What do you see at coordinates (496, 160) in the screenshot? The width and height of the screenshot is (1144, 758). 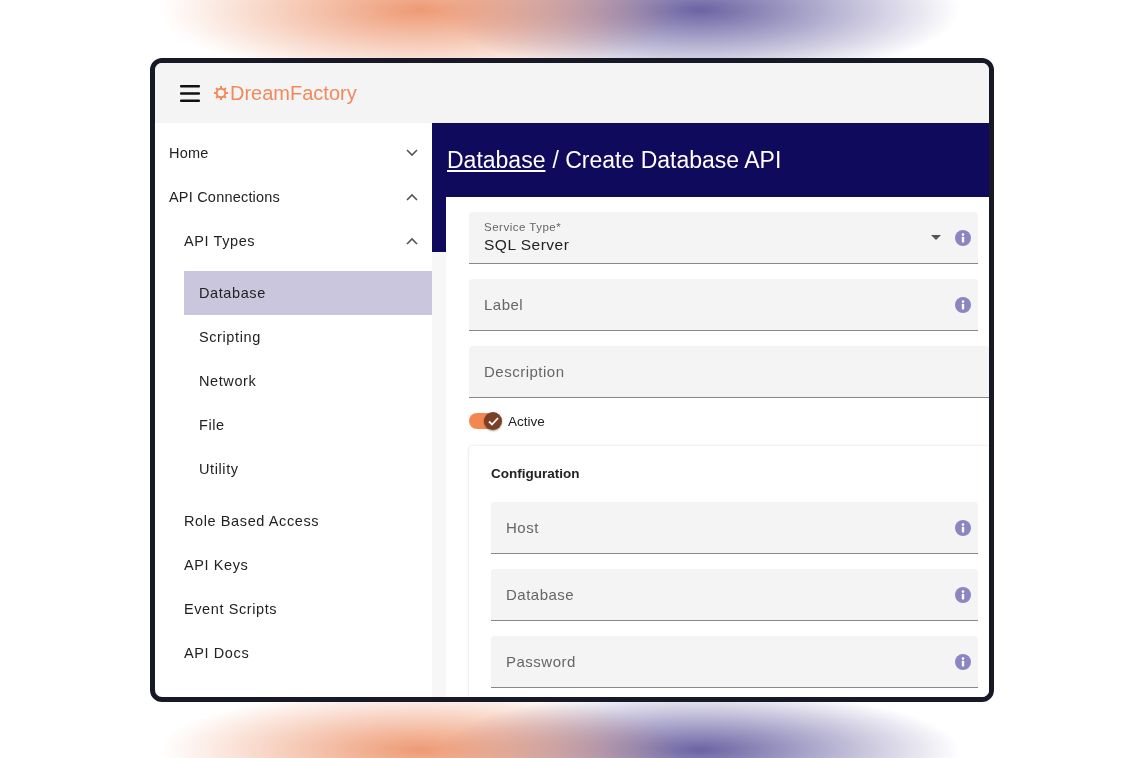 I see `breadcrumb-link: Database` at bounding box center [496, 160].